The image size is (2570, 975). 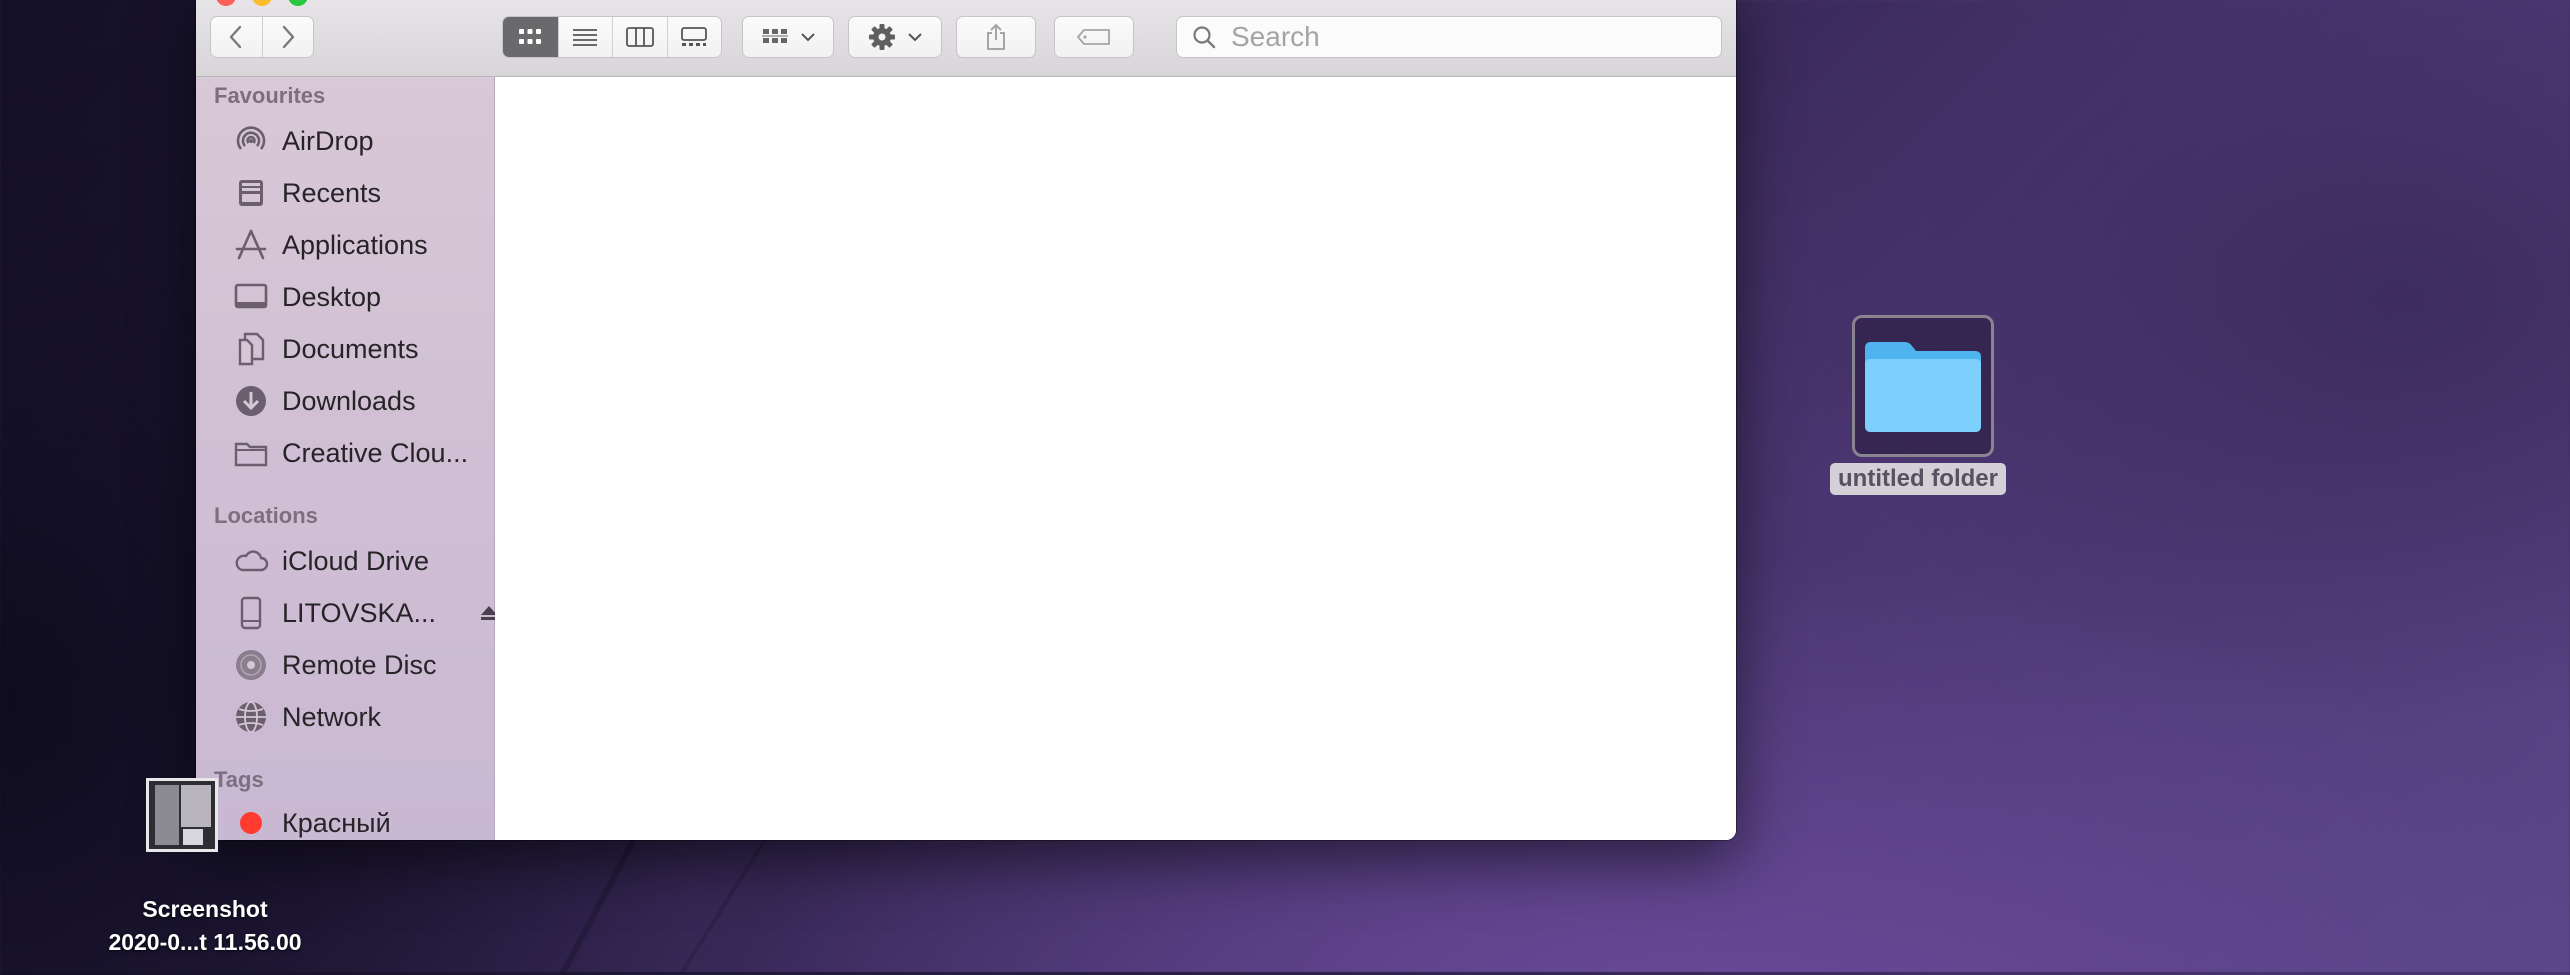 What do you see at coordinates (1449, 37) in the screenshot?
I see `search-field: Search` at bounding box center [1449, 37].